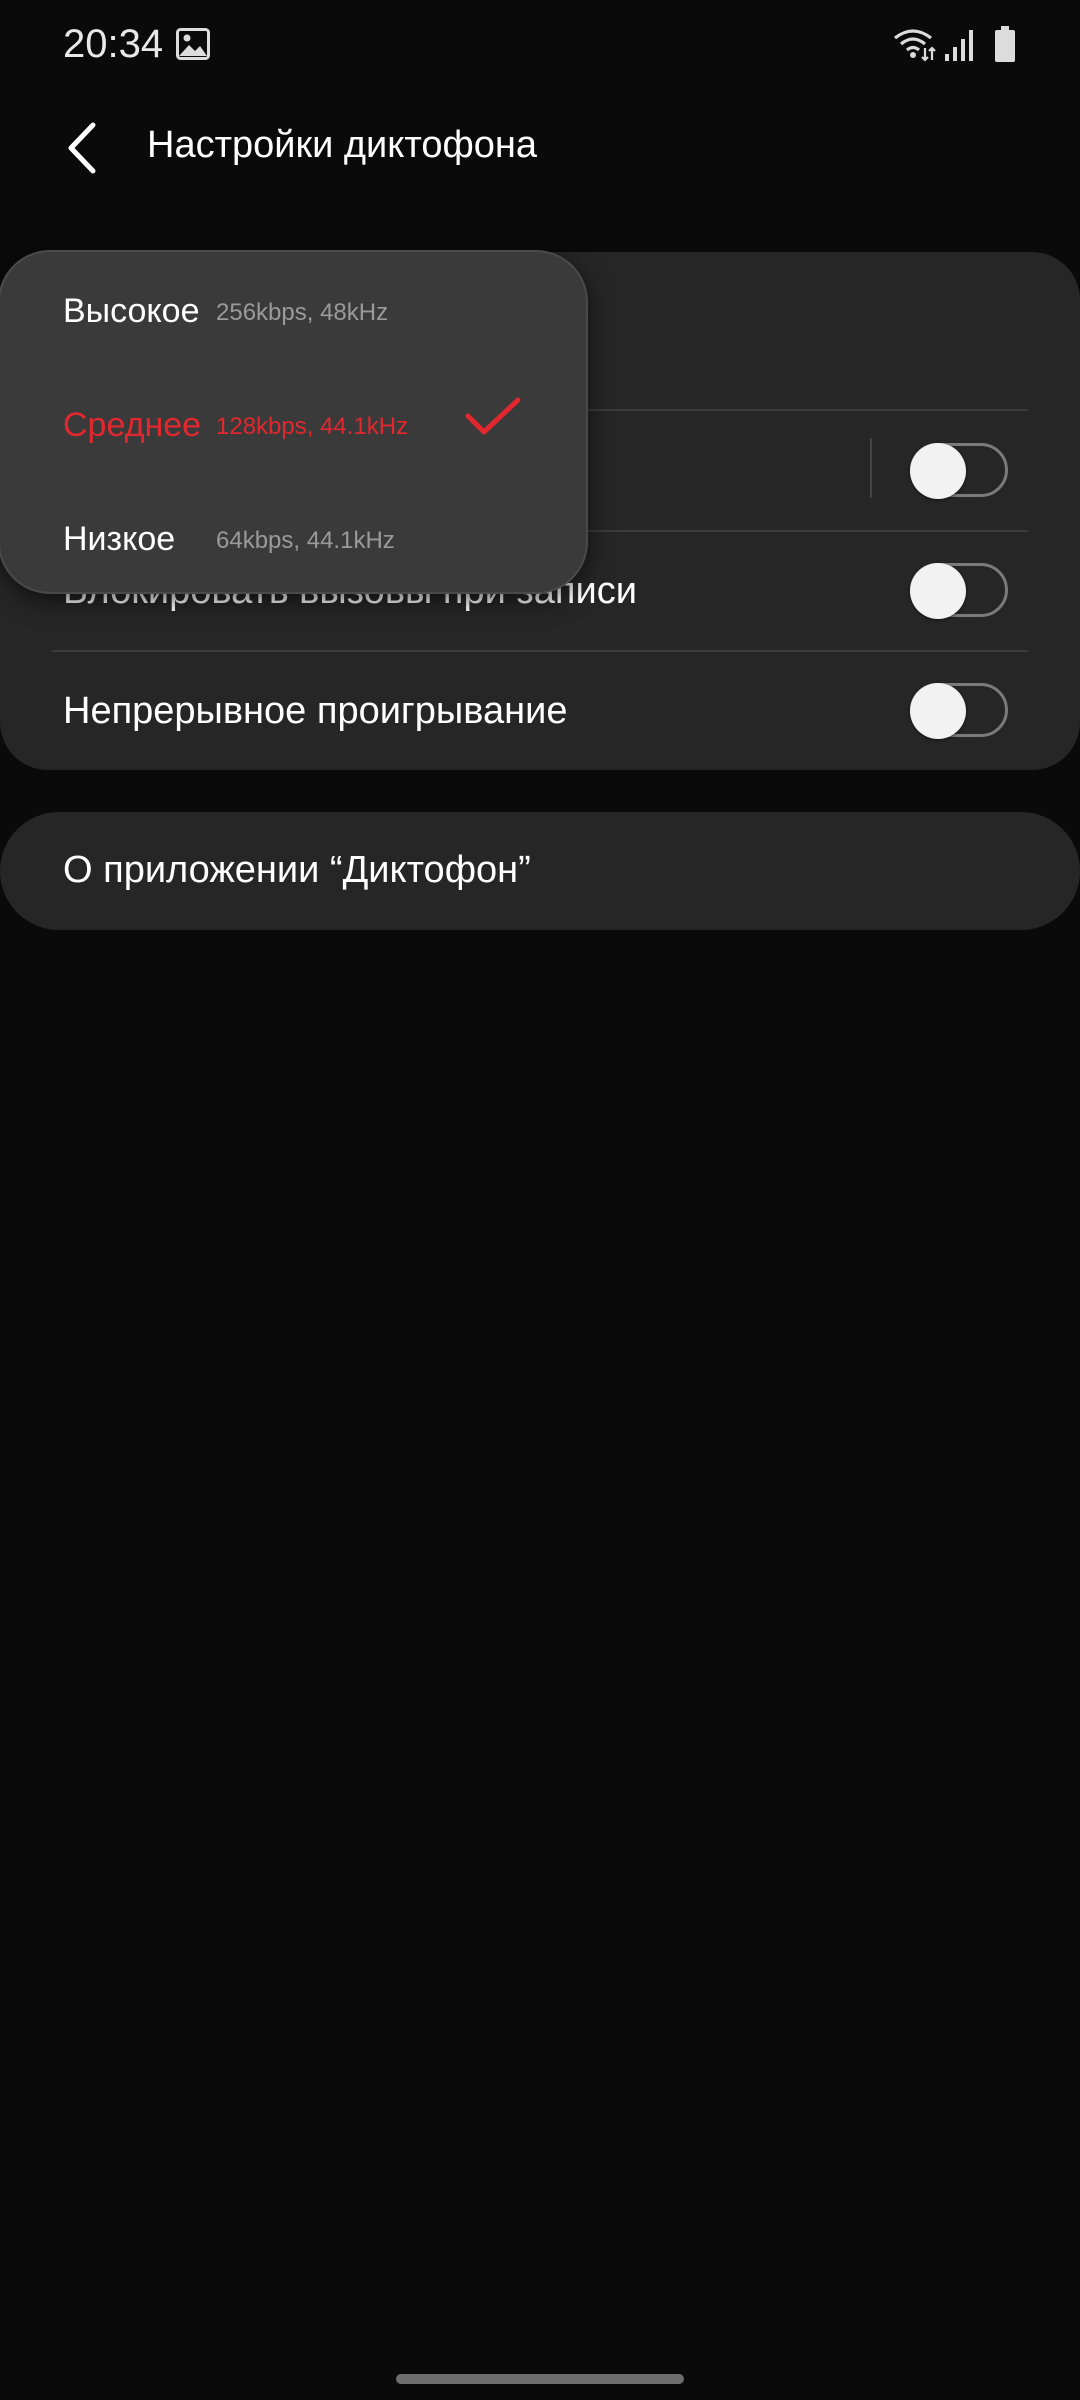  Describe the element at coordinates (297, 870) in the screenshot. I see `about-app-label: О приложении “Диктофон”` at that location.